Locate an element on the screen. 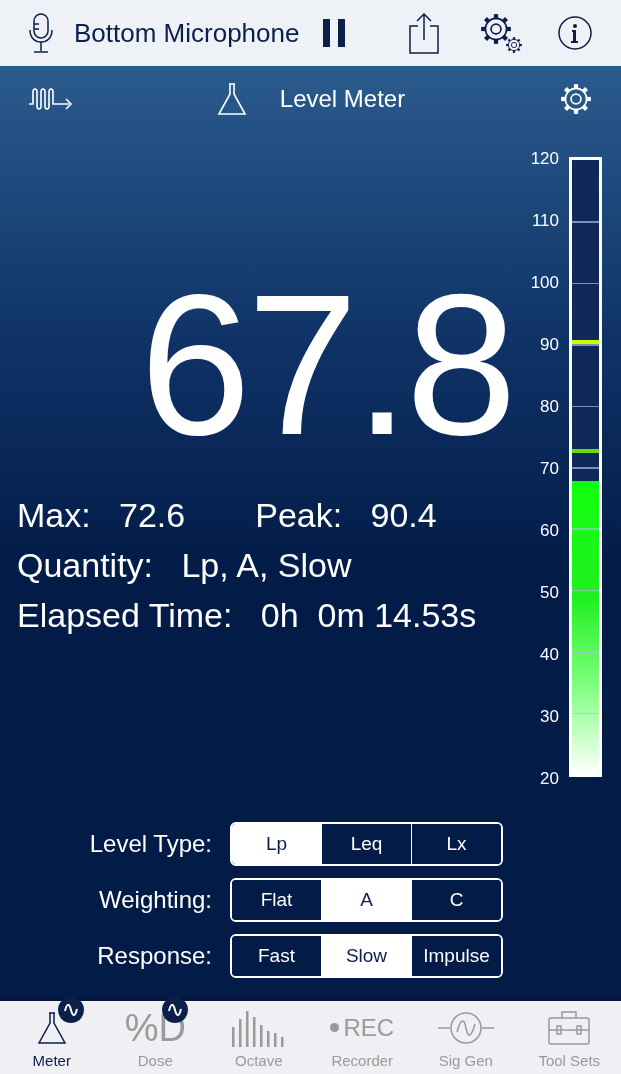 Image resolution: width=621 pixels, height=1074 pixels. waveform-arrow-icon is located at coordinates (51, 99).